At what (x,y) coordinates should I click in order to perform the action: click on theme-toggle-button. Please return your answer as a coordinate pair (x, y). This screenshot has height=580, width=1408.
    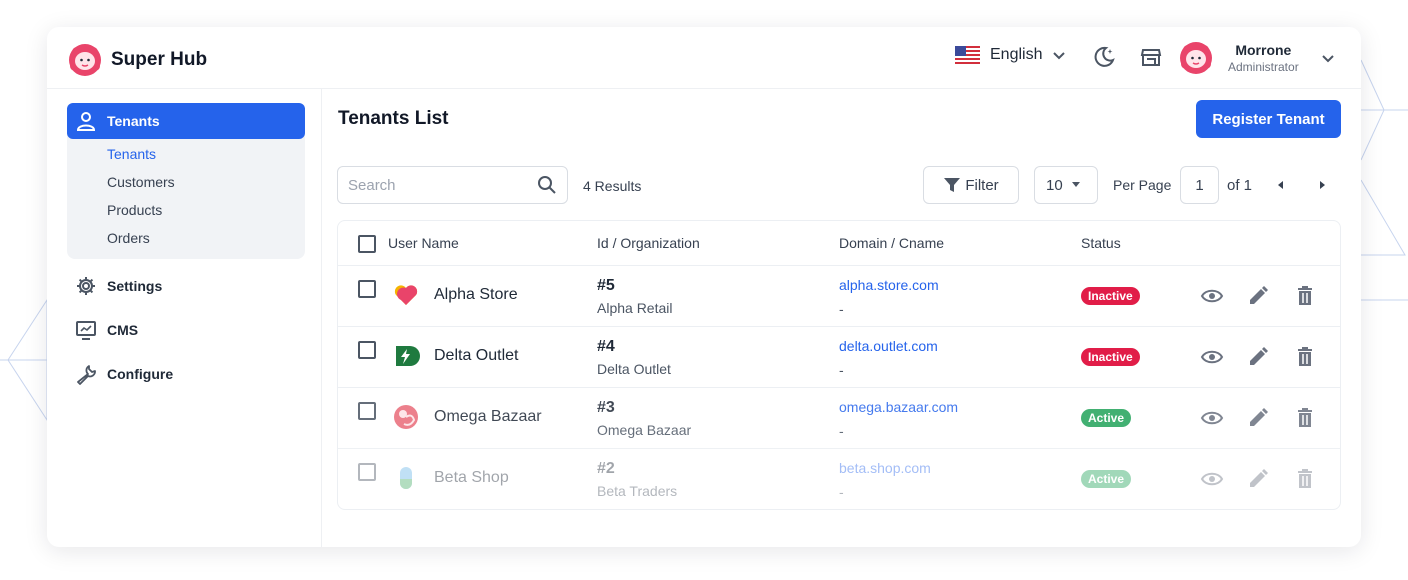
    Looking at the image, I should click on (1104, 57).